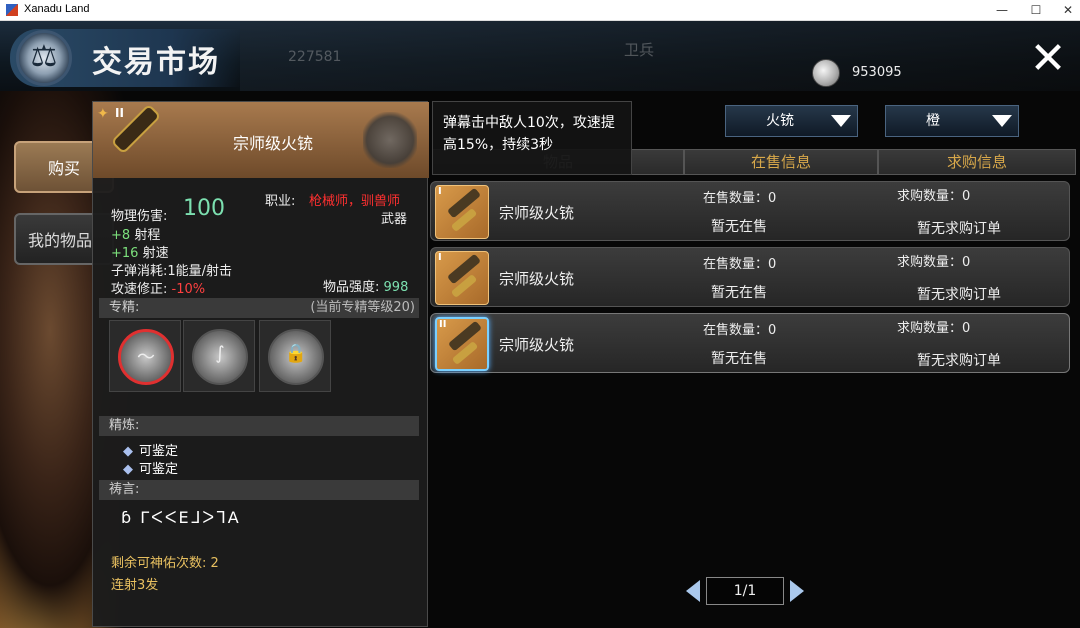 This screenshot has width=1080, height=628. Describe the element at coordinates (540, 10) in the screenshot. I see `window-titlebar: Xanadu Land — ☐ ✕` at that location.